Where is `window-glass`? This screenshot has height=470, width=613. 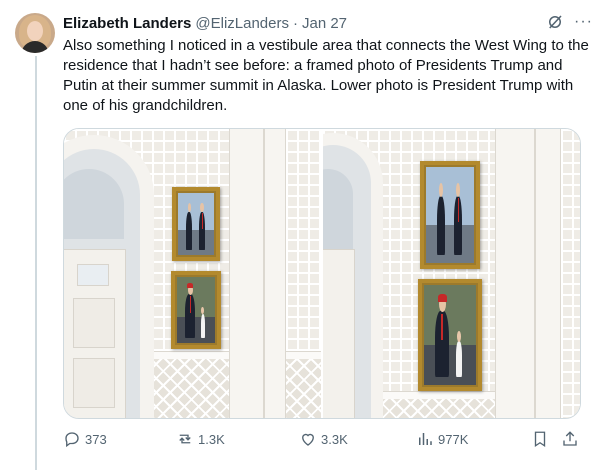 window-glass is located at coordinates (338, 209).